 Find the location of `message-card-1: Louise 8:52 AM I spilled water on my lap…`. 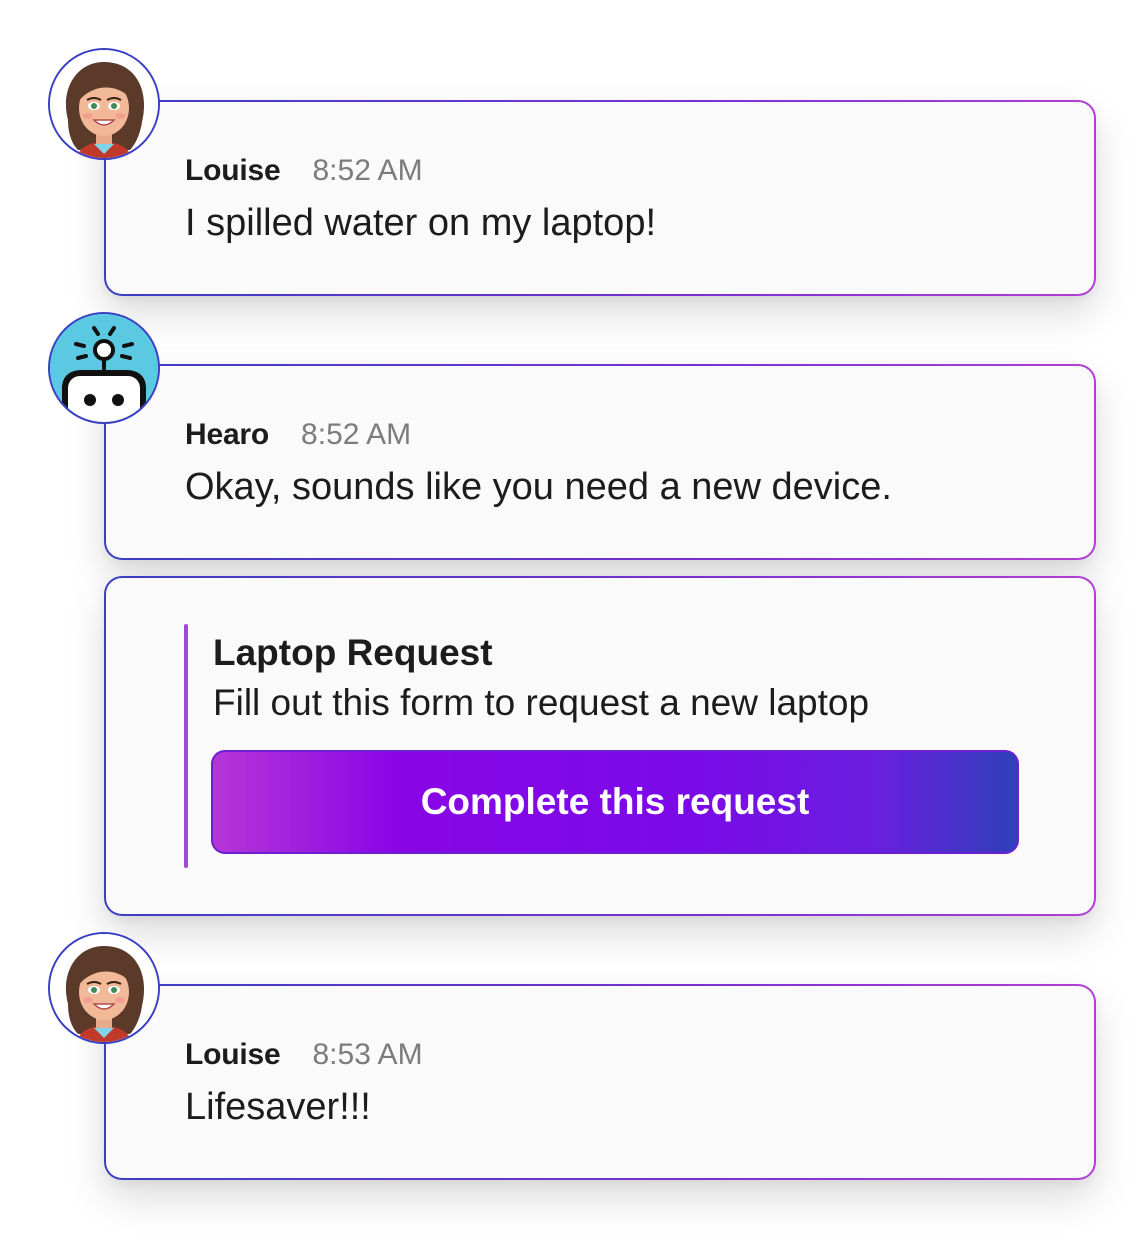

message-card-1: Louise 8:52 AM I spilled water on my lap… is located at coordinates (600, 198).